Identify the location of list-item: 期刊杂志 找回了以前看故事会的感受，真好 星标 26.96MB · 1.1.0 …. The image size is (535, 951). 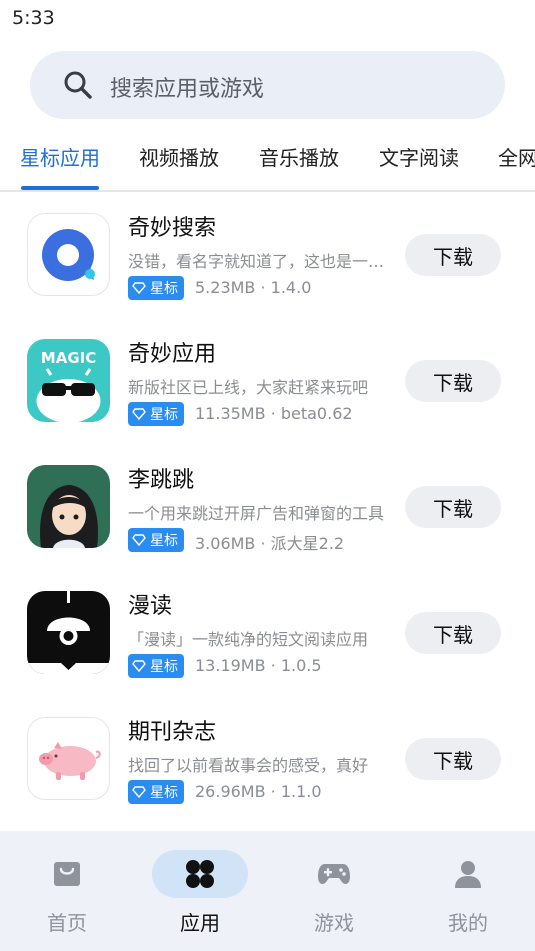
(267, 759).